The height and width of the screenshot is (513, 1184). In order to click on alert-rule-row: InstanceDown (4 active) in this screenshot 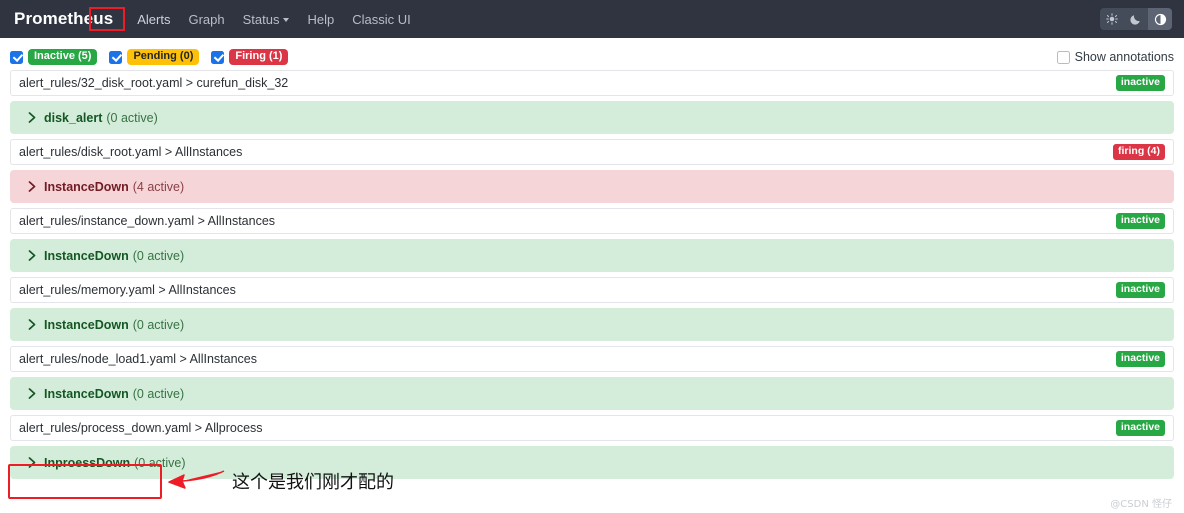, I will do `click(592, 186)`.